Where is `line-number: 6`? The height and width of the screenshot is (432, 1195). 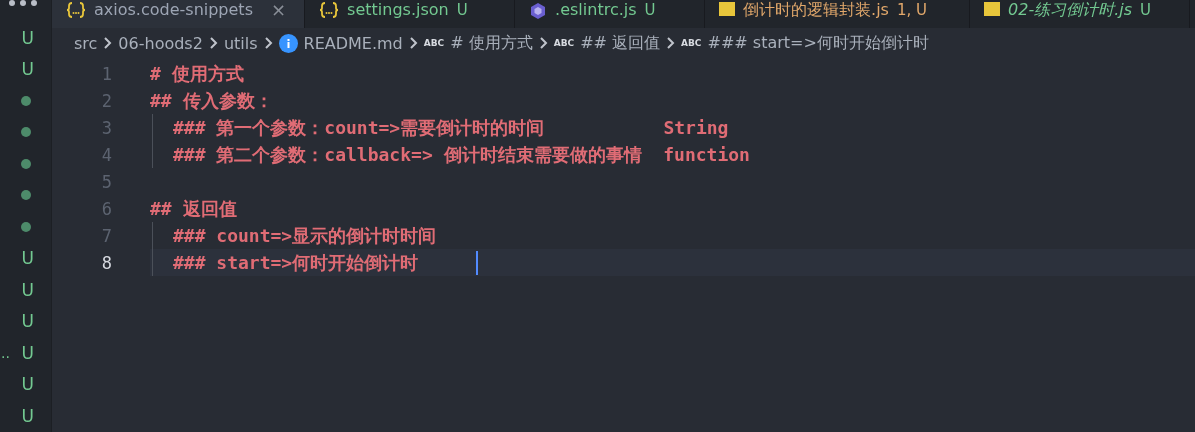
line-number: 6 is located at coordinates (106, 208).